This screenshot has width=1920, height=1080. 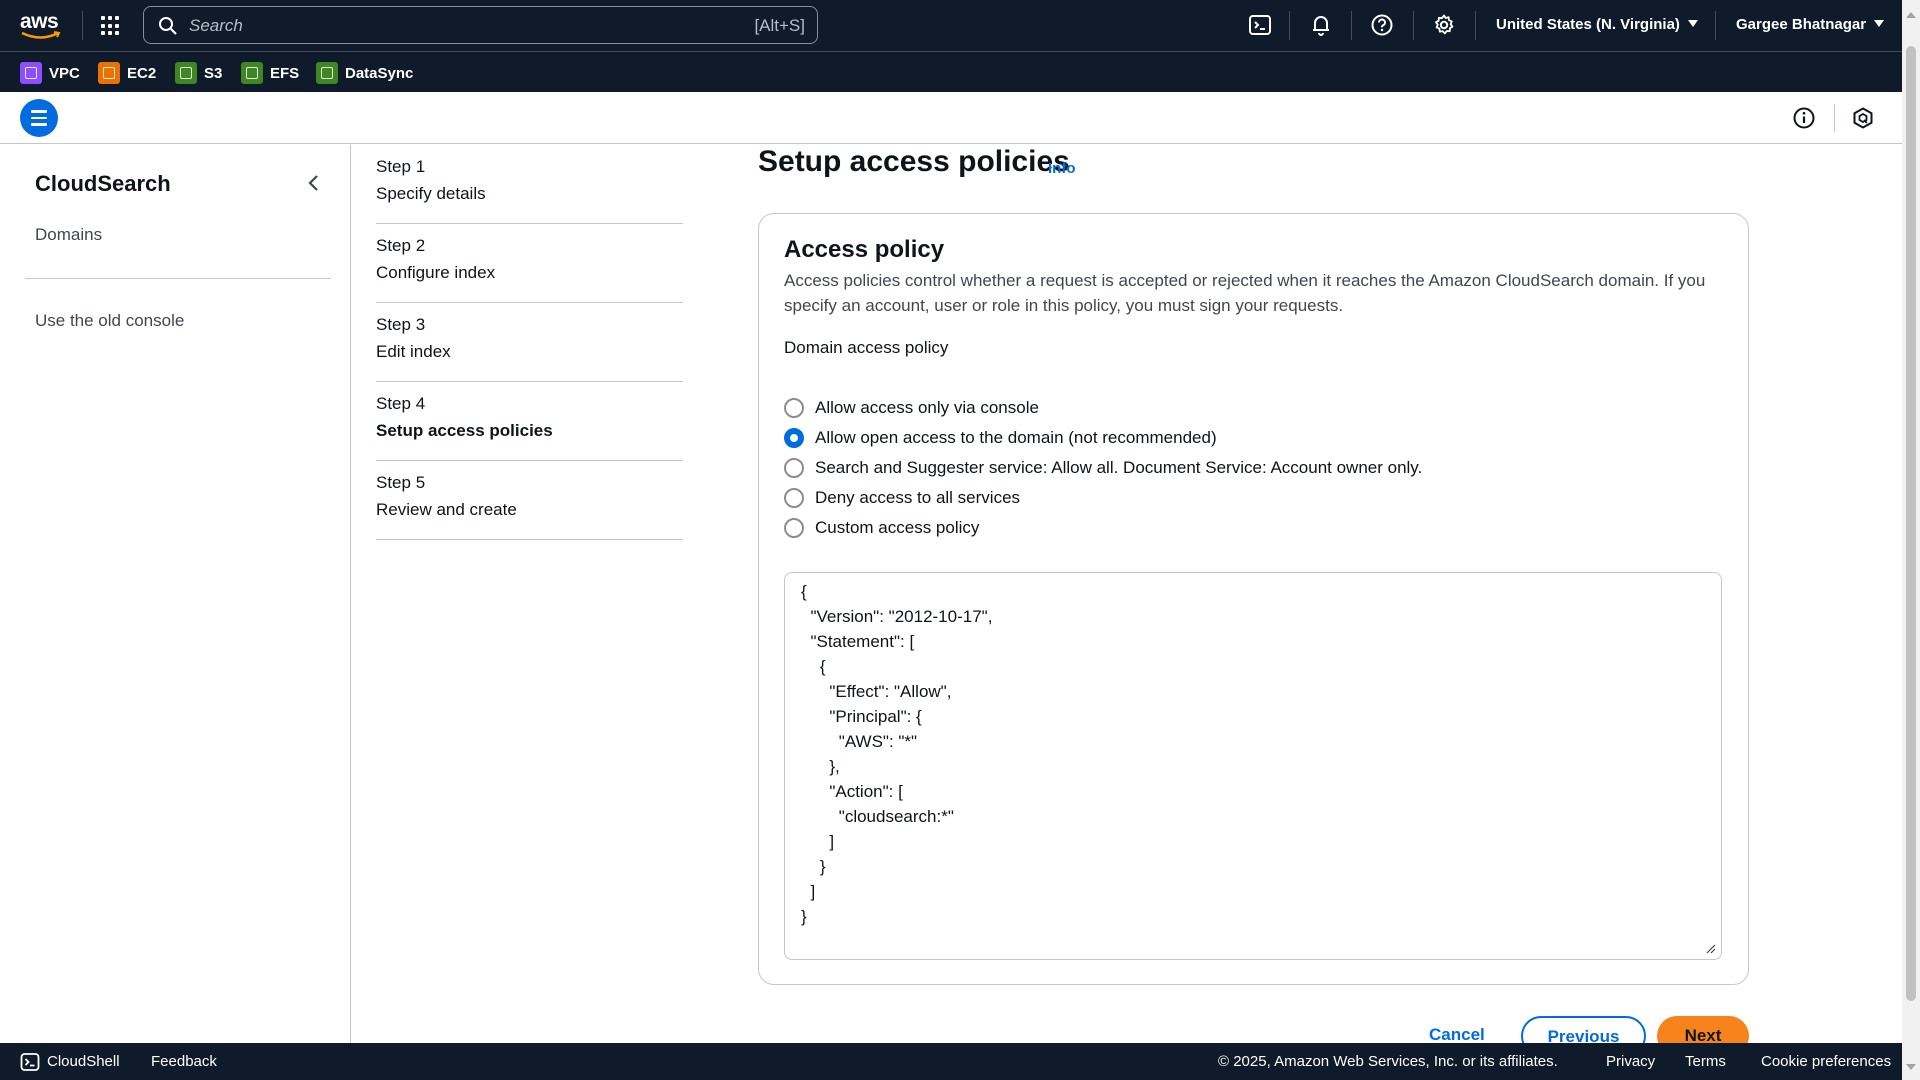 I want to click on step-name: Specify details, so click(x=431, y=193).